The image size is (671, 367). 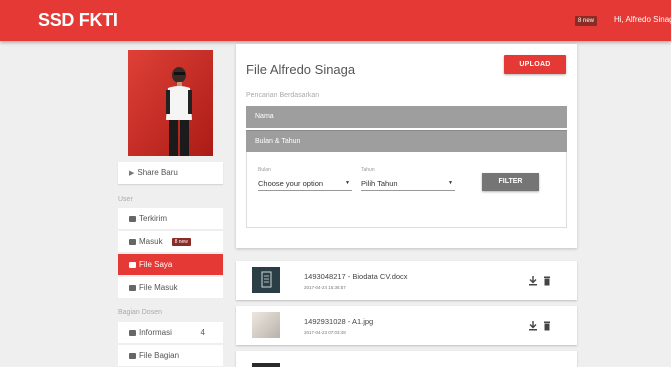 What do you see at coordinates (379, 183) in the screenshot?
I see `tahun-value: Pilih Tahun` at bounding box center [379, 183].